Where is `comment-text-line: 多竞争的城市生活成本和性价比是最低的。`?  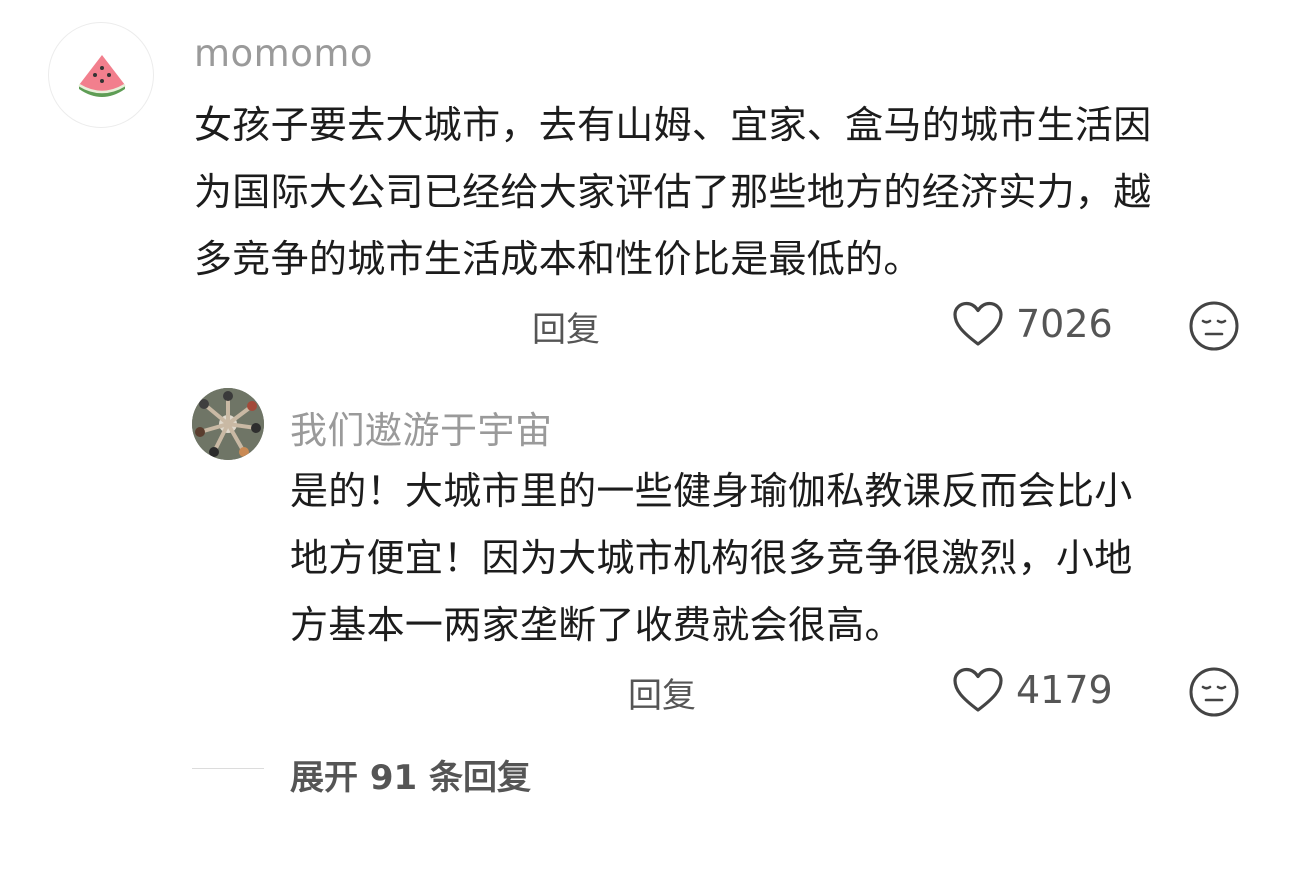
comment-text-line: 多竞争的城市生活成本和性价比是最低的。 is located at coordinates (558, 259).